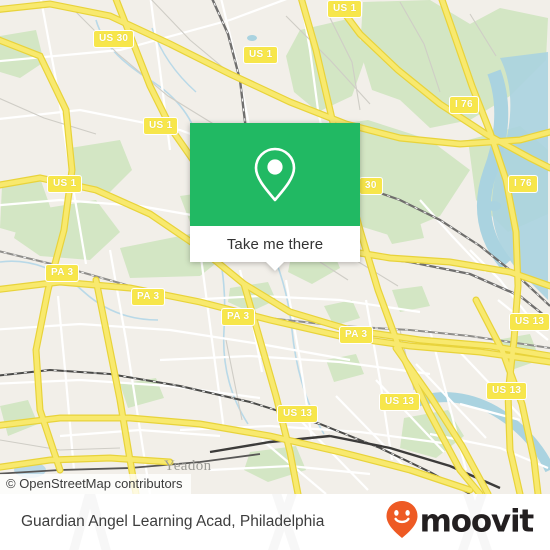 The height and width of the screenshot is (550, 550). I want to click on moovit-wordmark: moovit, so click(477, 521).